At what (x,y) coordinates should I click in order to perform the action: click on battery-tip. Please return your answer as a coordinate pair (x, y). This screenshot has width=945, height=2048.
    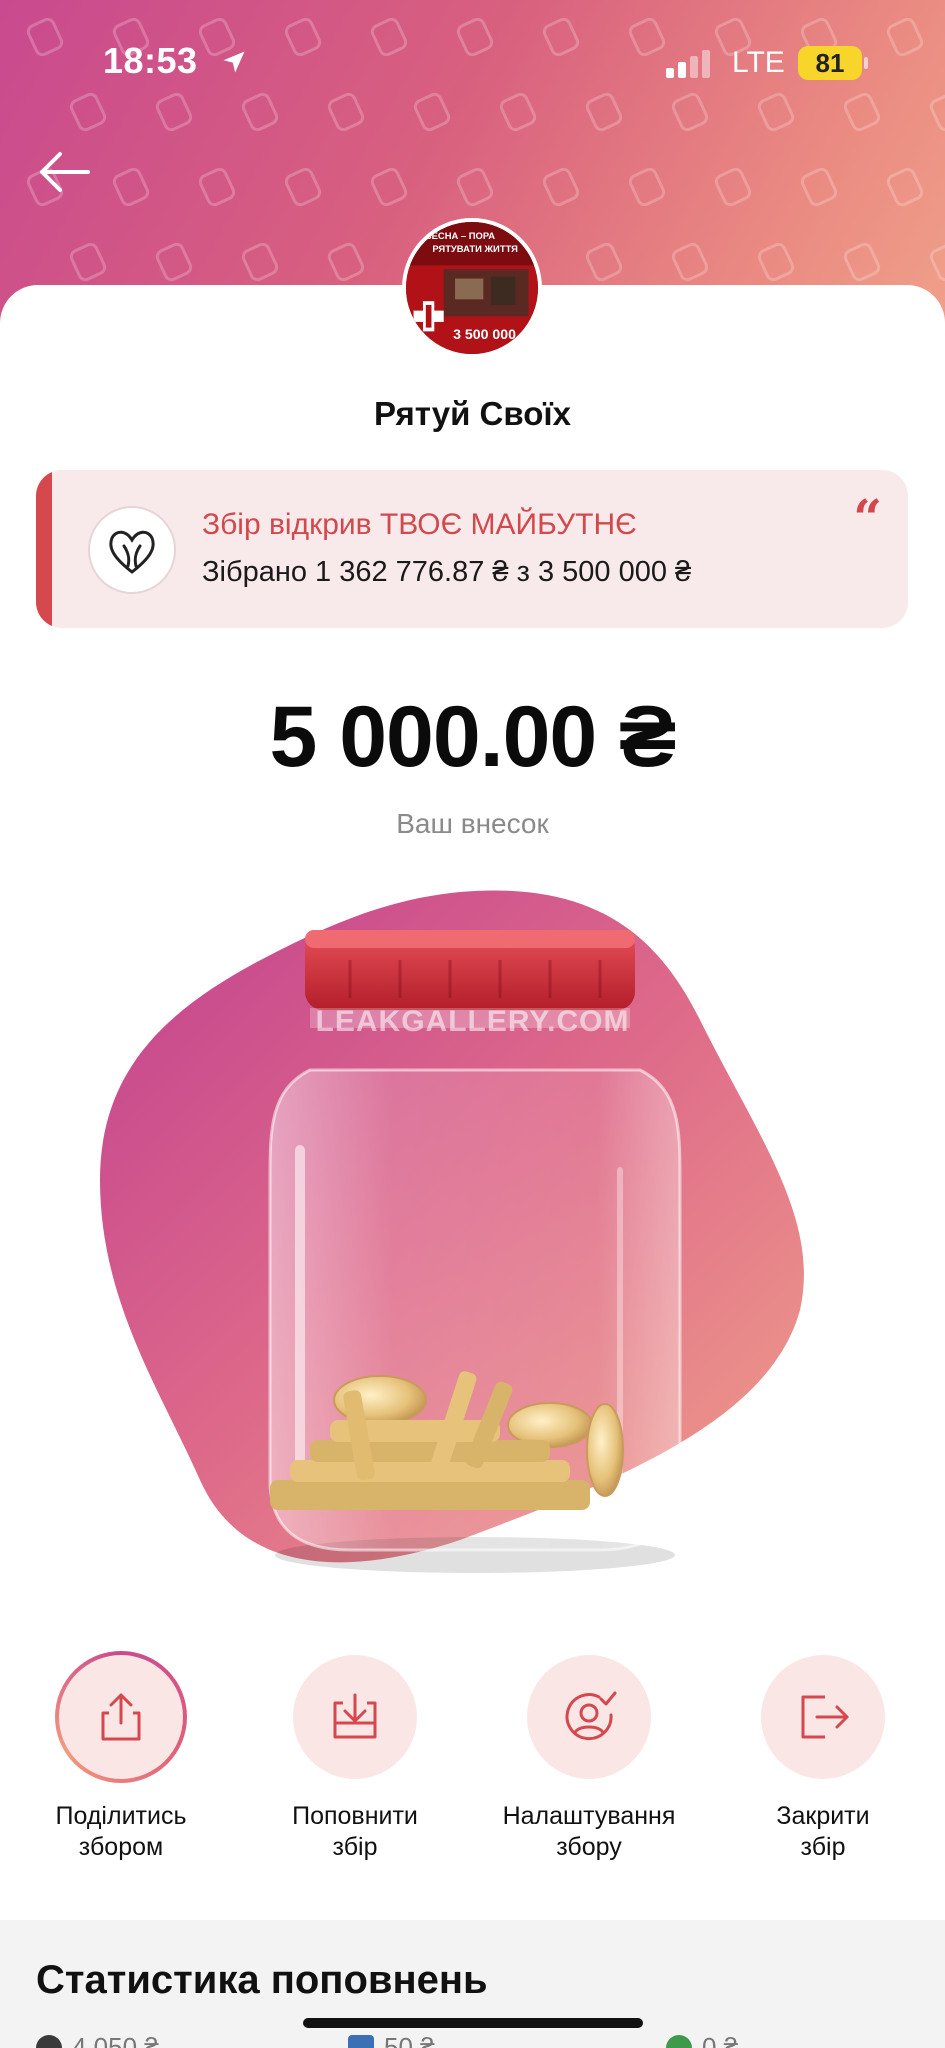
    Looking at the image, I should click on (866, 63).